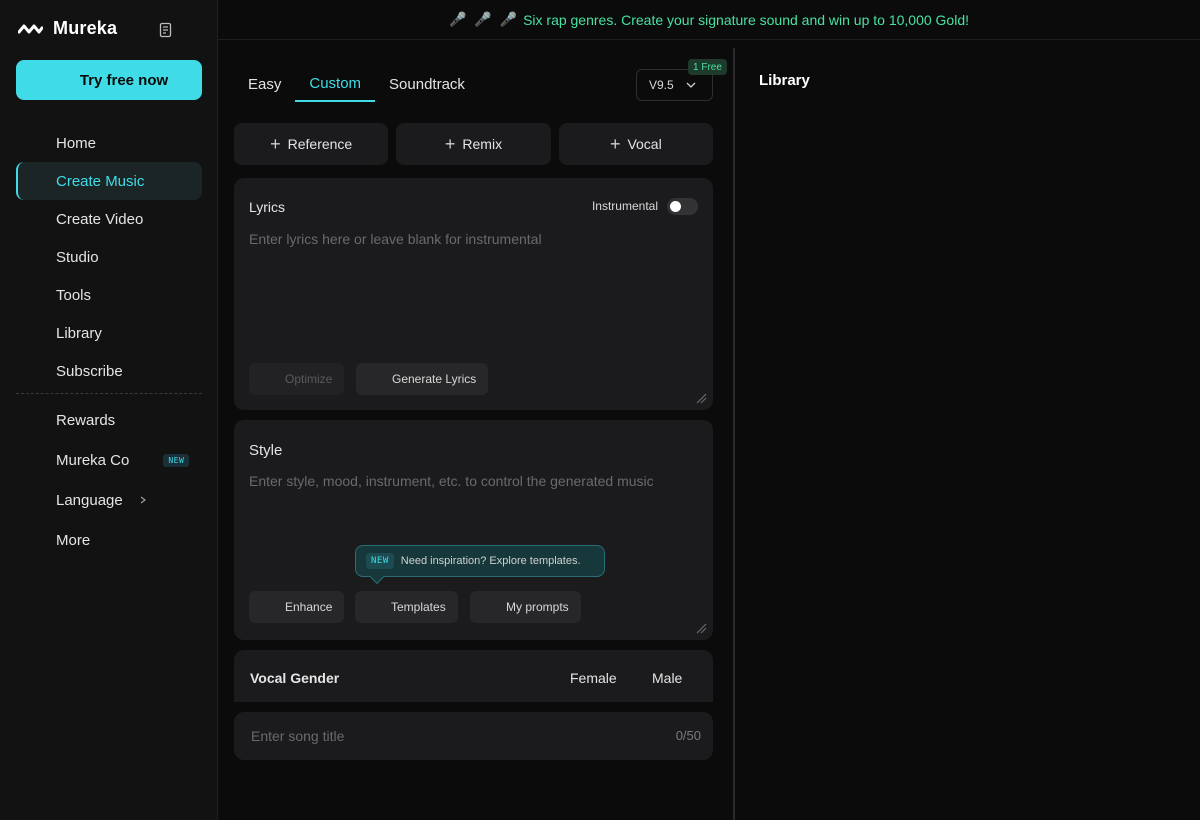  I want to click on mureka-logo-icon, so click(30, 28).